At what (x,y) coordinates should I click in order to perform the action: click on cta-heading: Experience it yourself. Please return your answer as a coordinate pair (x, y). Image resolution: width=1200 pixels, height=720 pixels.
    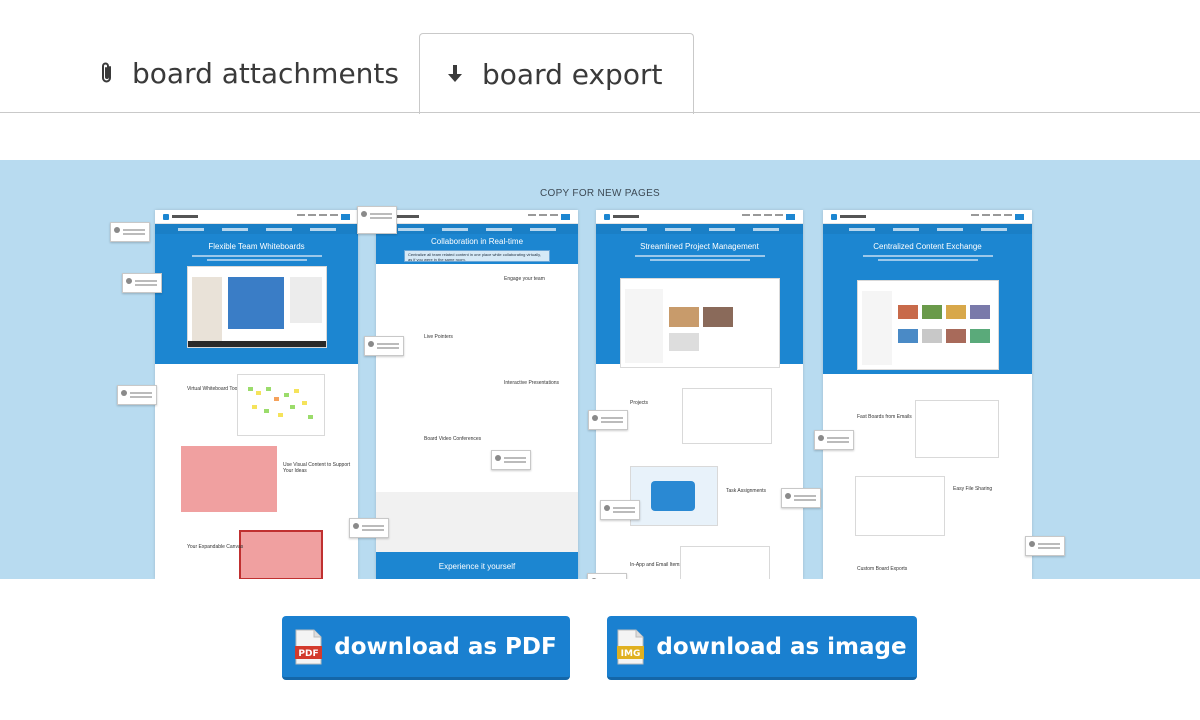
    Looking at the image, I should click on (477, 566).